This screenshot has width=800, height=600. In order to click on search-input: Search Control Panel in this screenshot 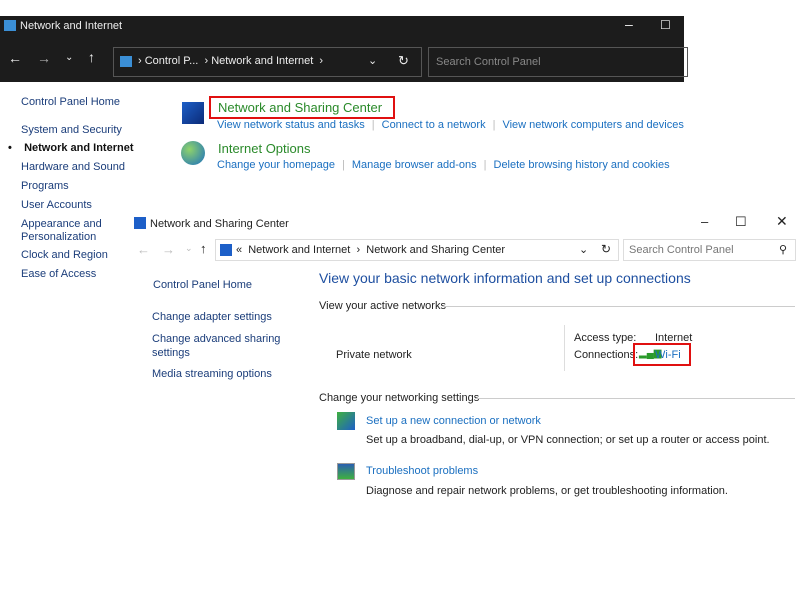, I will do `click(558, 62)`.